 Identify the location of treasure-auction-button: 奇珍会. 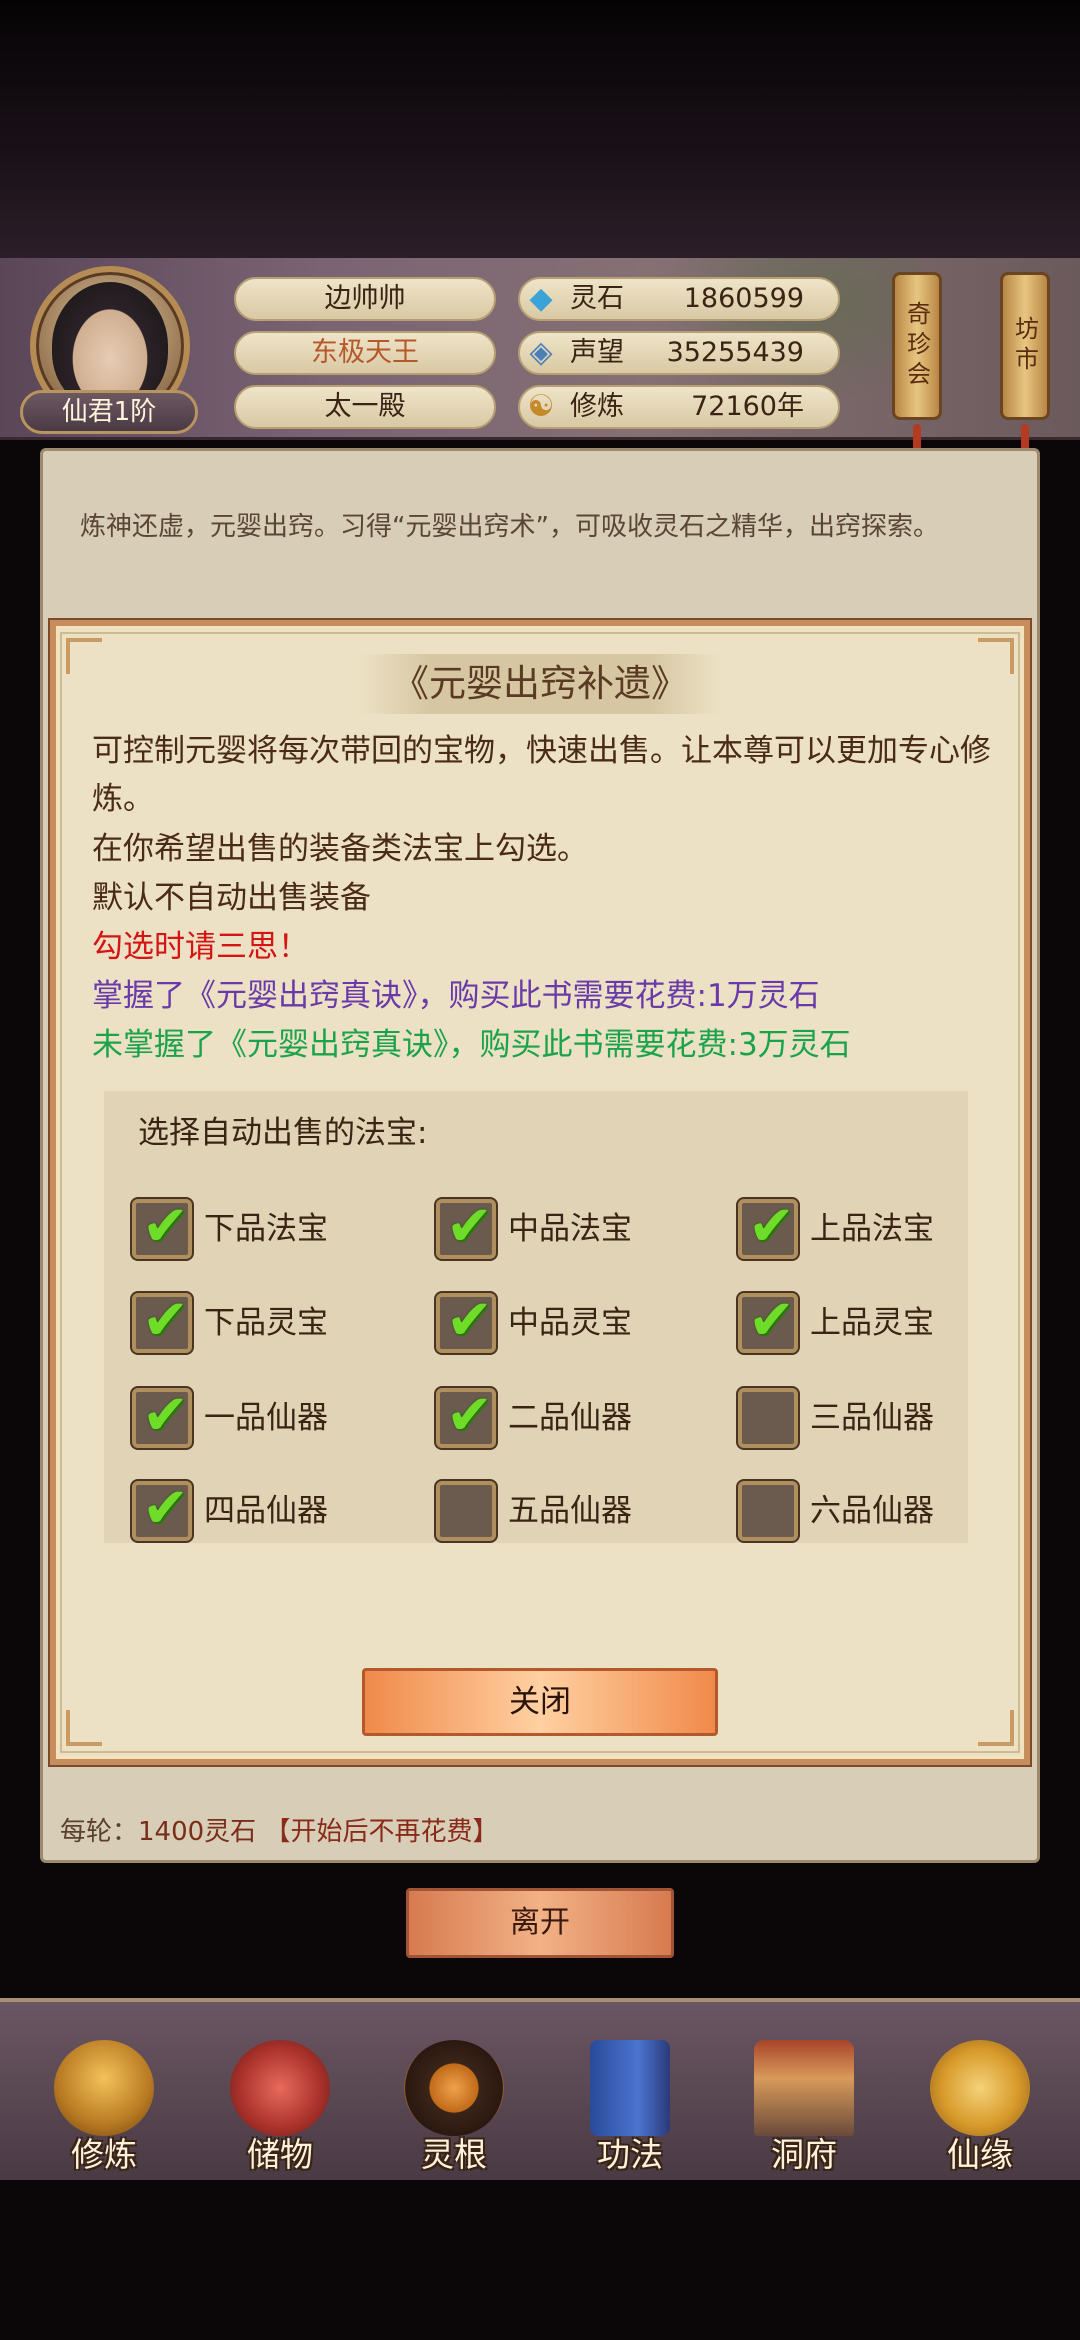
(917, 346).